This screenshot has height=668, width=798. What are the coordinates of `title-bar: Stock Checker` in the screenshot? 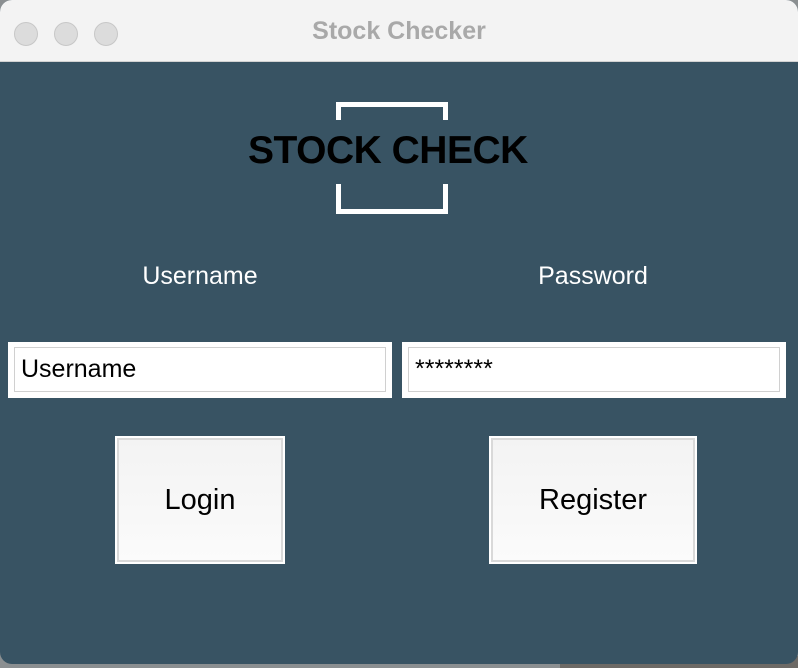 It's located at (399, 31).